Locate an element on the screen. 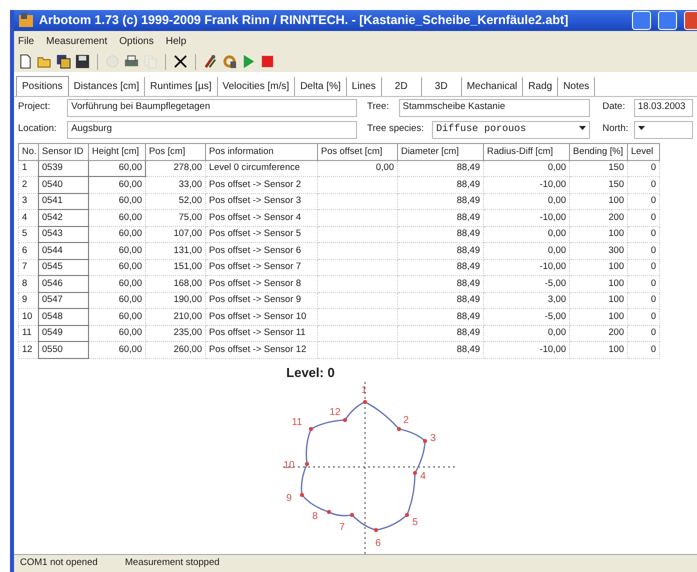 The image size is (697, 572). tab: Radg is located at coordinates (540, 86).